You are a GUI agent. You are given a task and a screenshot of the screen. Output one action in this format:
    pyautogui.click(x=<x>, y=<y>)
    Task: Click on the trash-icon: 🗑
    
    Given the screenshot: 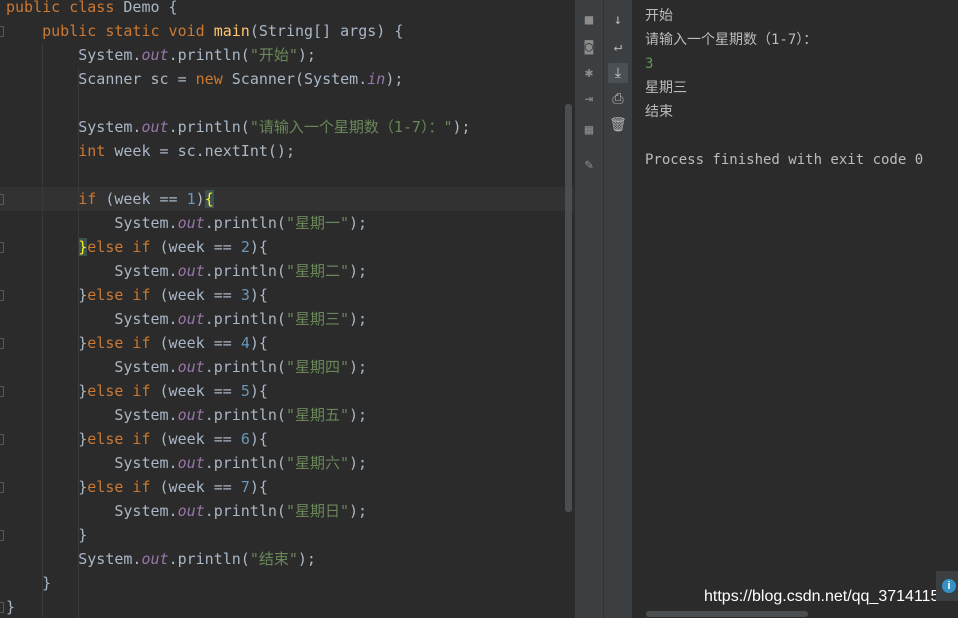 What is the action you would take?
    pyautogui.click(x=618, y=125)
    